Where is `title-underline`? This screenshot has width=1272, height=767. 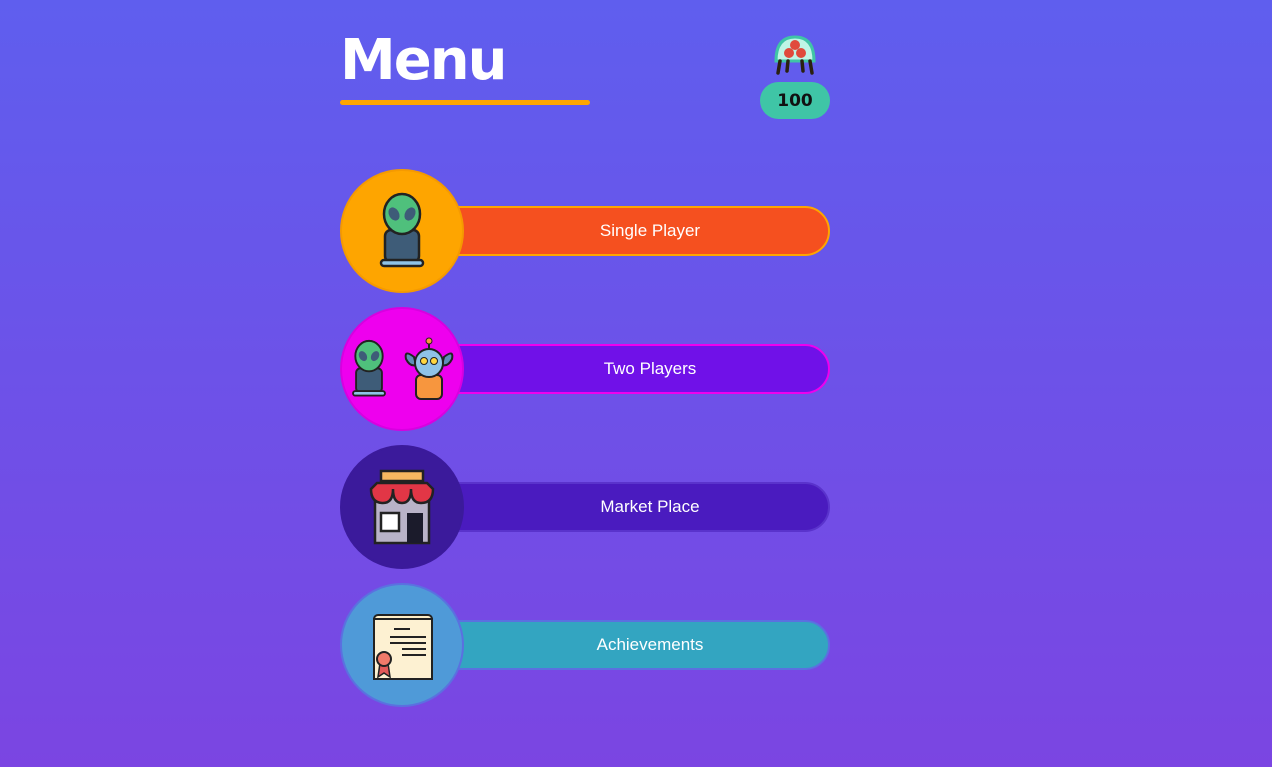
title-underline is located at coordinates (465, 102).